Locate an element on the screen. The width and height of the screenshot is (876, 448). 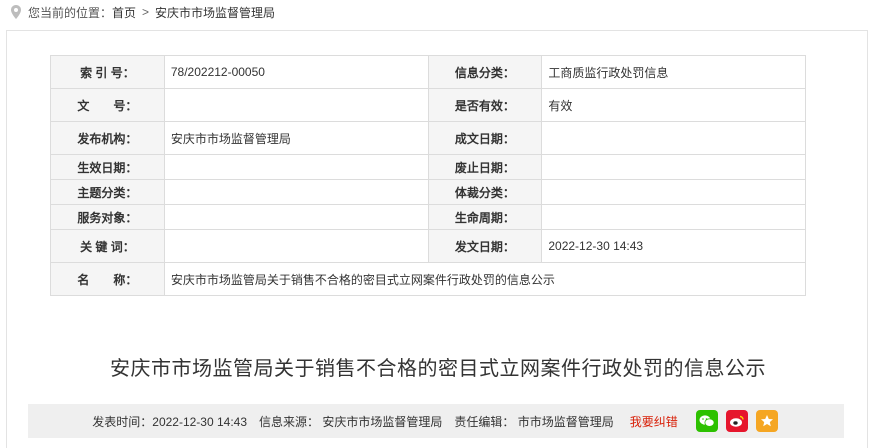
article-title: 安庆市市场监管局关于销售不合格的密目式立网案件行政处罚的信息公示 is located at coordinates (438, 369).